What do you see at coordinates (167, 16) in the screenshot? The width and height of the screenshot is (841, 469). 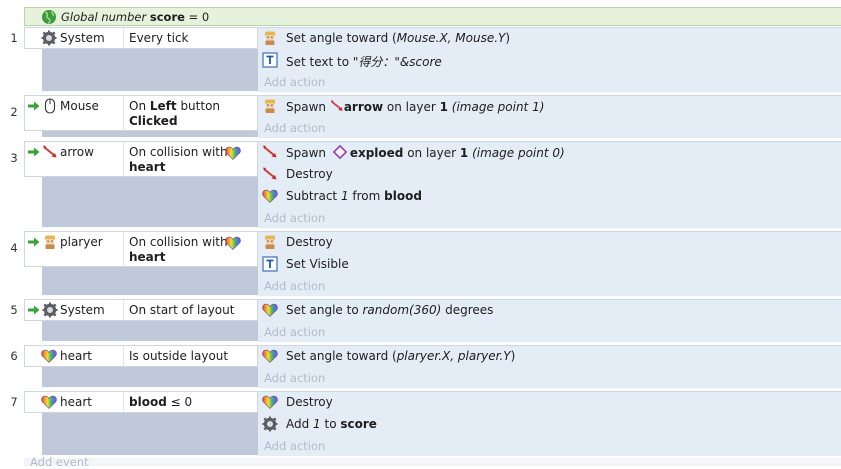 I see `global-var-name: score` at bounding box center [167, 16].